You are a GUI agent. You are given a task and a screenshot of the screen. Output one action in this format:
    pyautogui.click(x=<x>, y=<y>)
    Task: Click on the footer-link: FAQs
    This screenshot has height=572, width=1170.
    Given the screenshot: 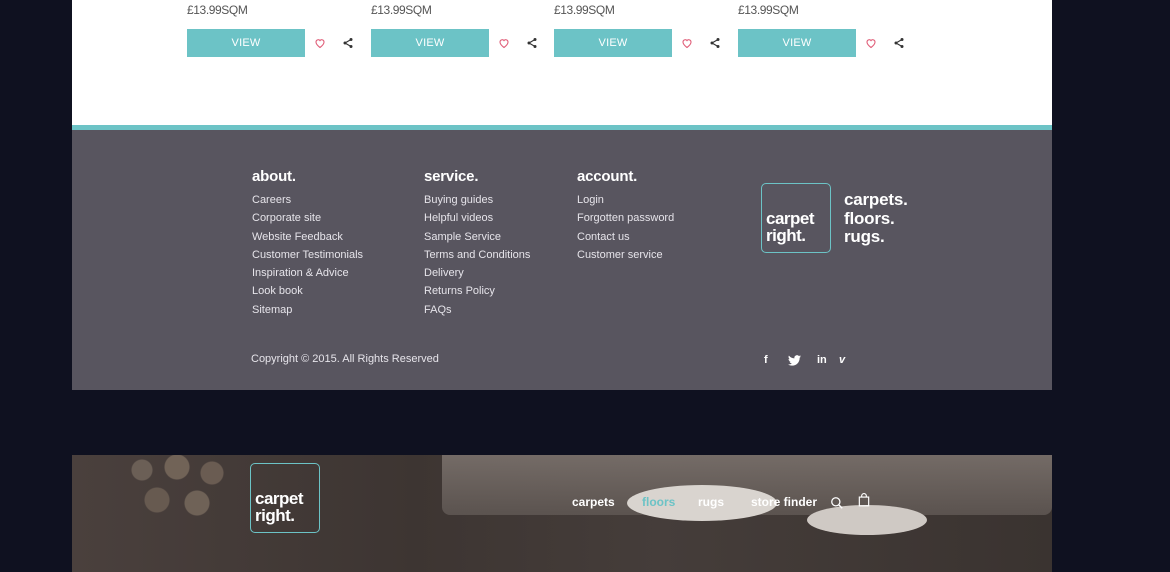 What is the action you would take?
    pyautogui.click(x=477, y=310)
    